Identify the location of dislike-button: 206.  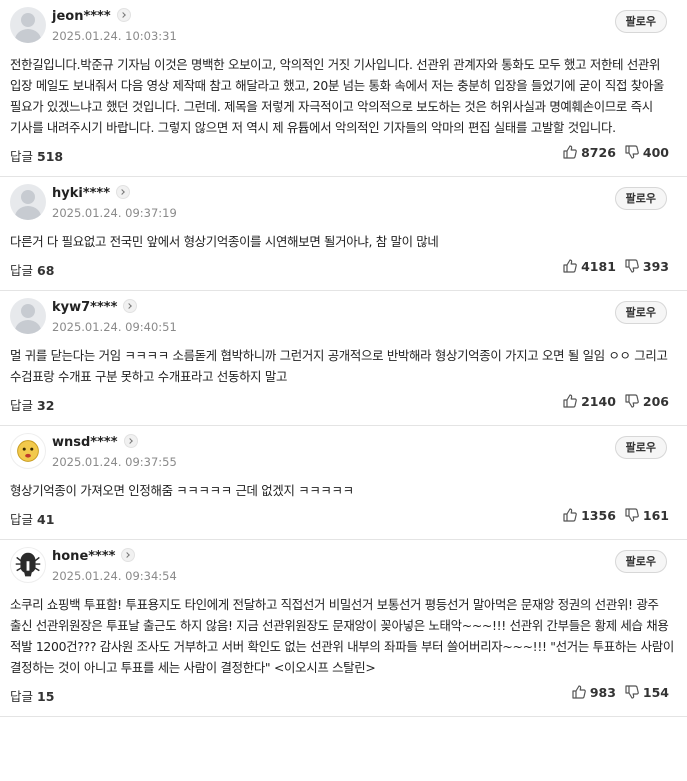
(646, 401).